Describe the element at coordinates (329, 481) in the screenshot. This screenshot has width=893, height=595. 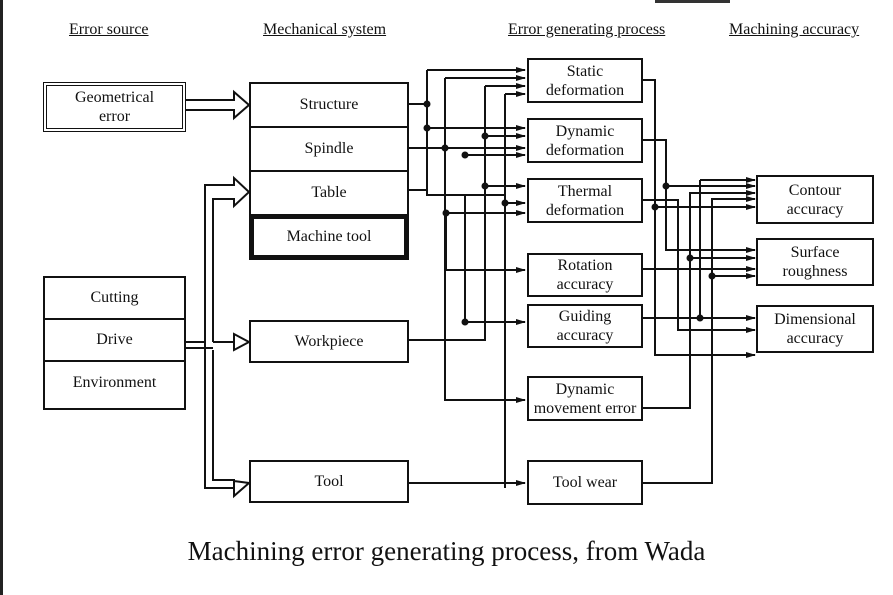
I see `tool-box: Tool` at that location.